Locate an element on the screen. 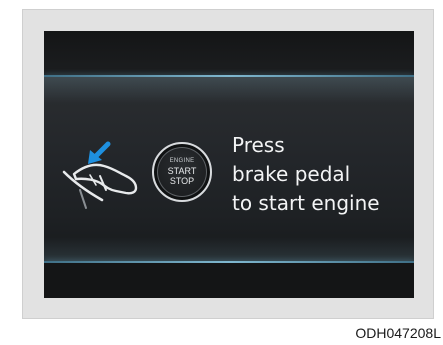  warning-message: Press brake pedal to start engine is located at coordinates (306, 174).